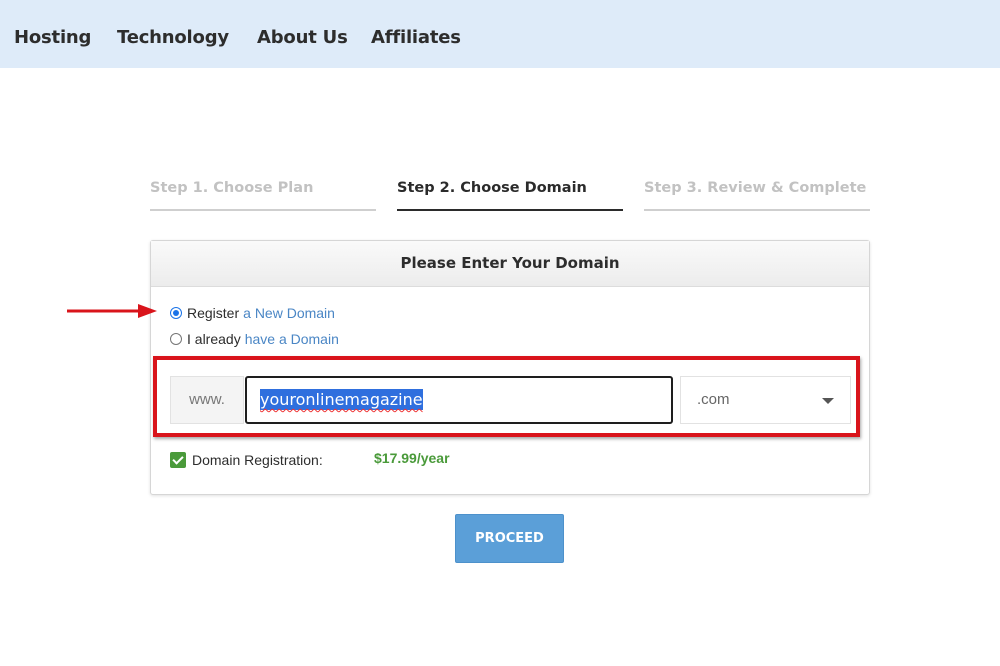 Image resolution: width=1000 pixels, height=666 pixels. I want to click on nav-item-hosting: Hosting, so click(52, 37).